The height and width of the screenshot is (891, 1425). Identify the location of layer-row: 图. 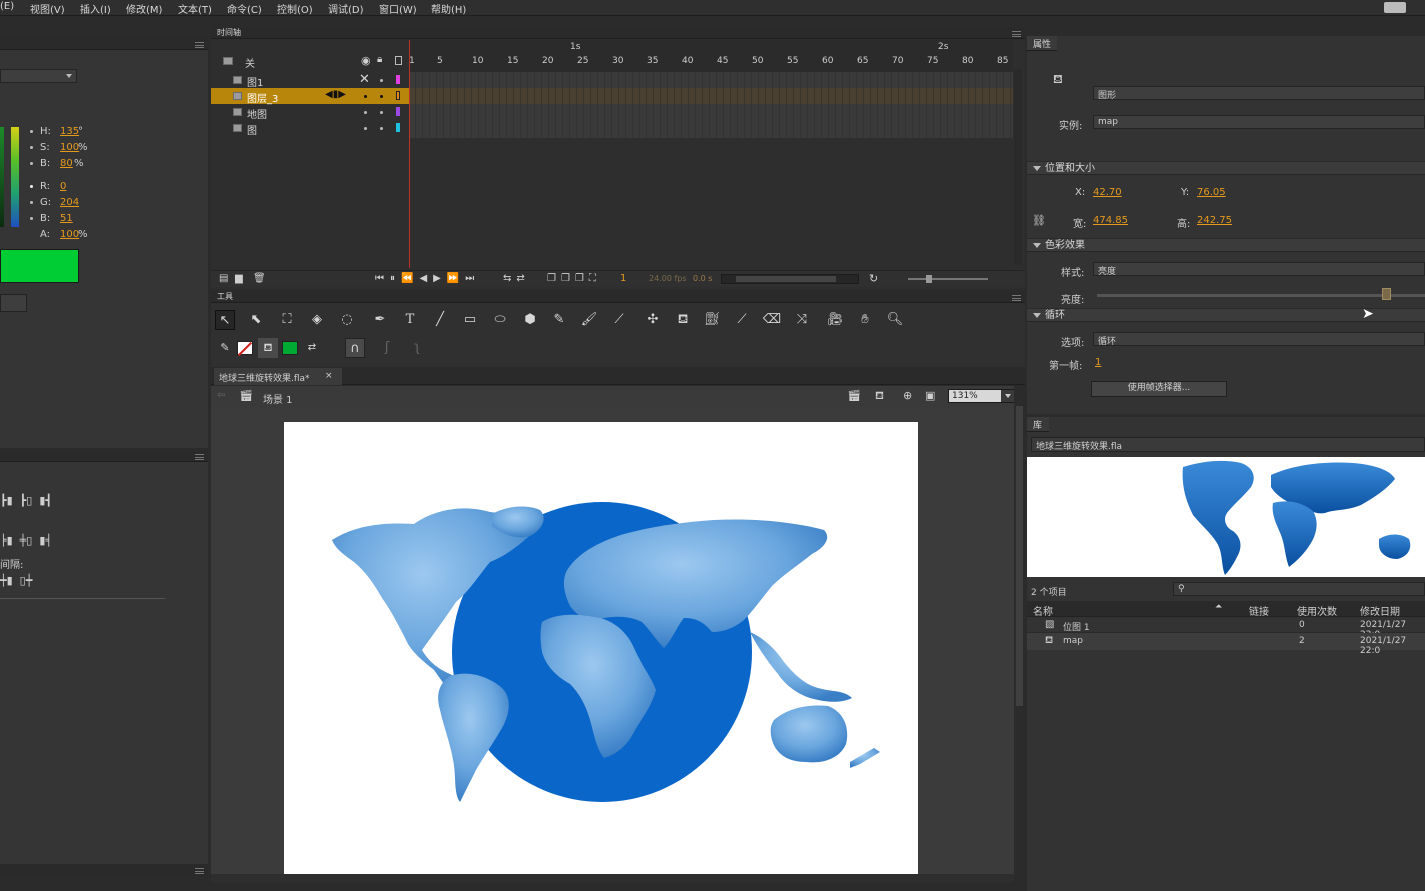
(310, 128).